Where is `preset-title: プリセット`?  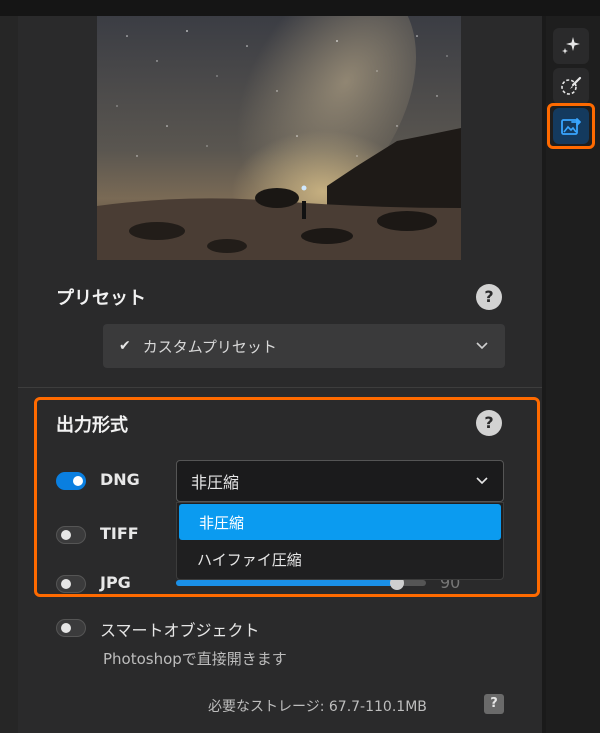
preset-title: プリセット is located at coordinates (101, 298).